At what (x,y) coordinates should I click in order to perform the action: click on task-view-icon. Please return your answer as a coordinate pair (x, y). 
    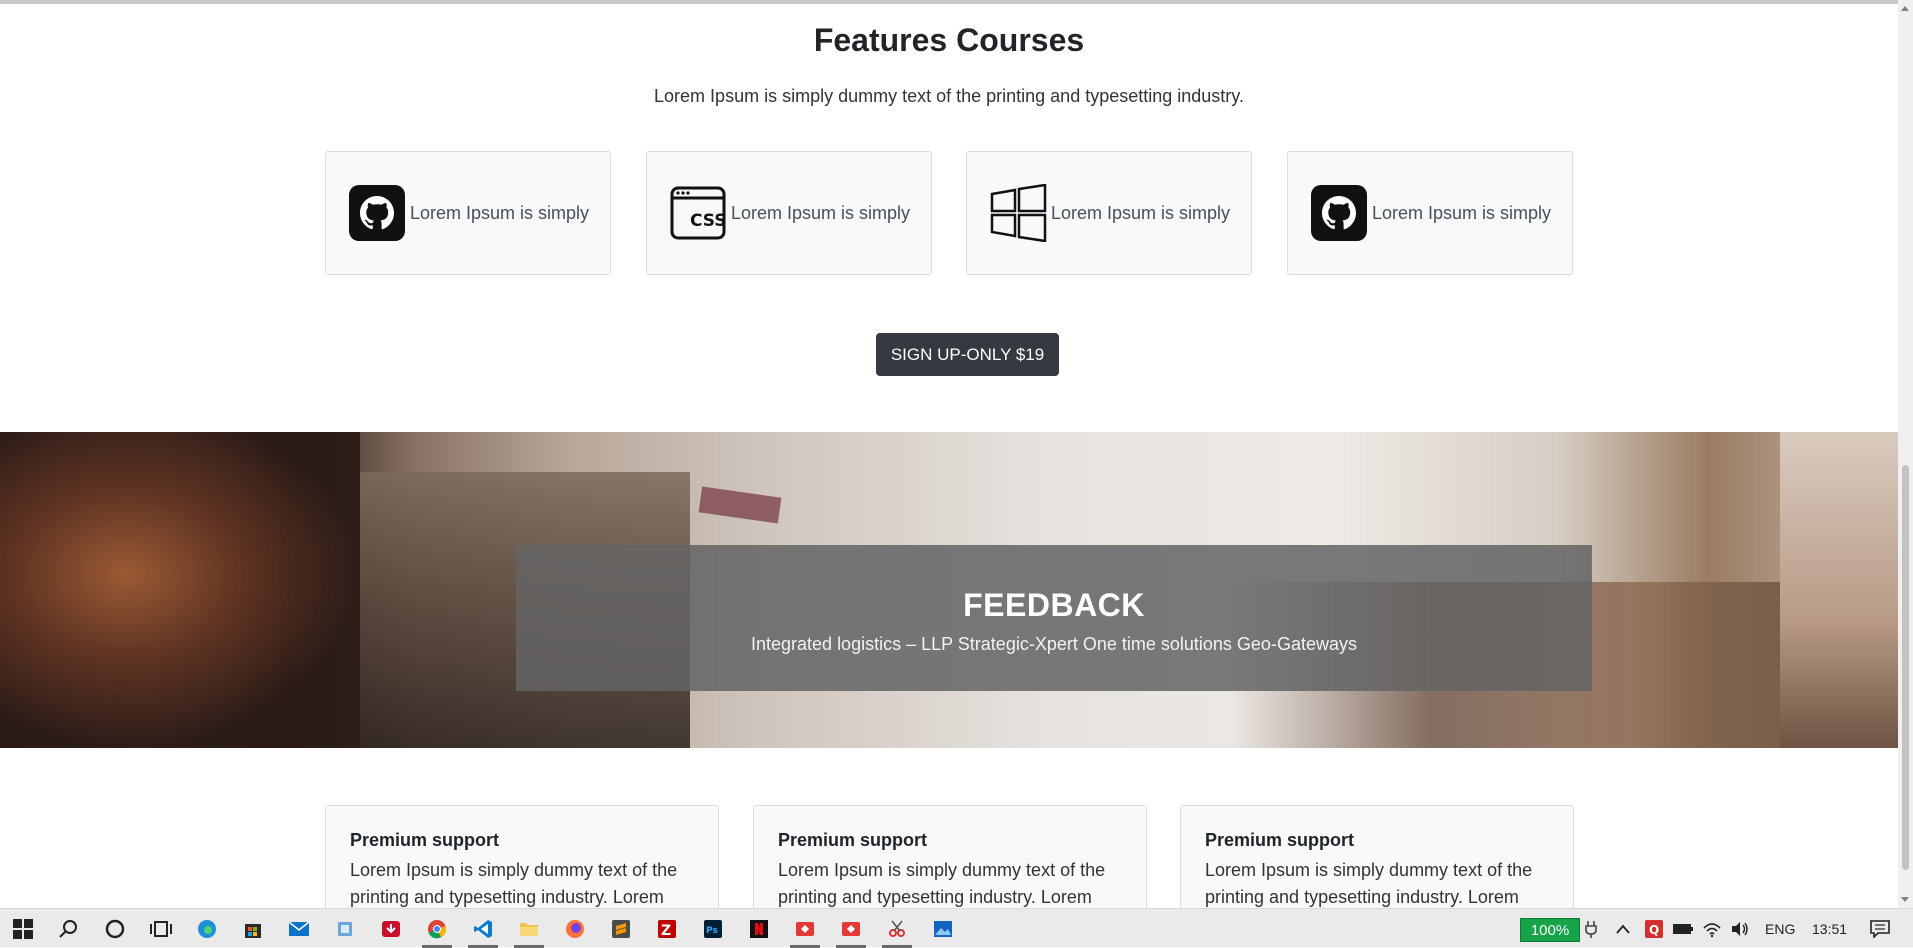
    Looking at the image, I should click on (161, 928).